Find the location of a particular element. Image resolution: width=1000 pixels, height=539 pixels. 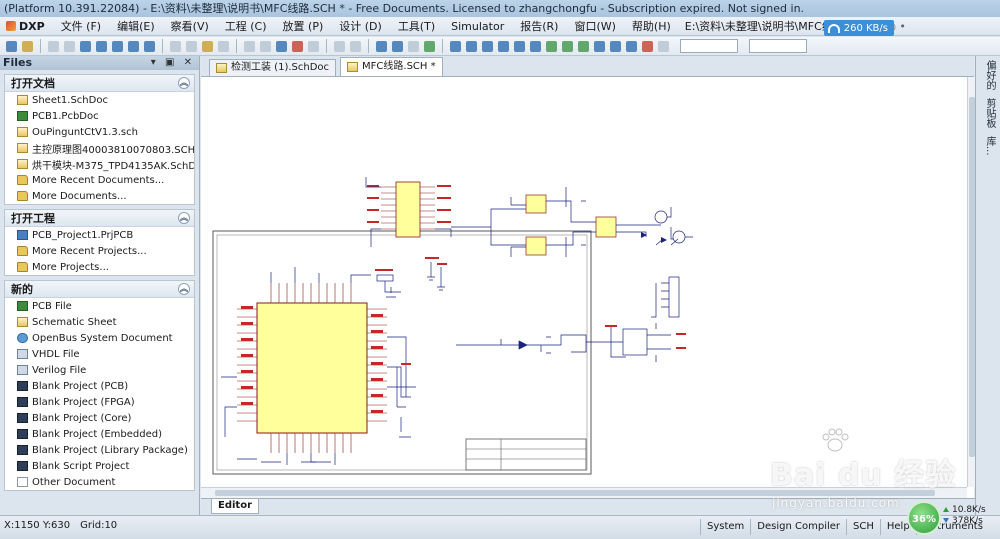

dock-tab-favorites: 偏好的 is located at coordinates (989, 75).